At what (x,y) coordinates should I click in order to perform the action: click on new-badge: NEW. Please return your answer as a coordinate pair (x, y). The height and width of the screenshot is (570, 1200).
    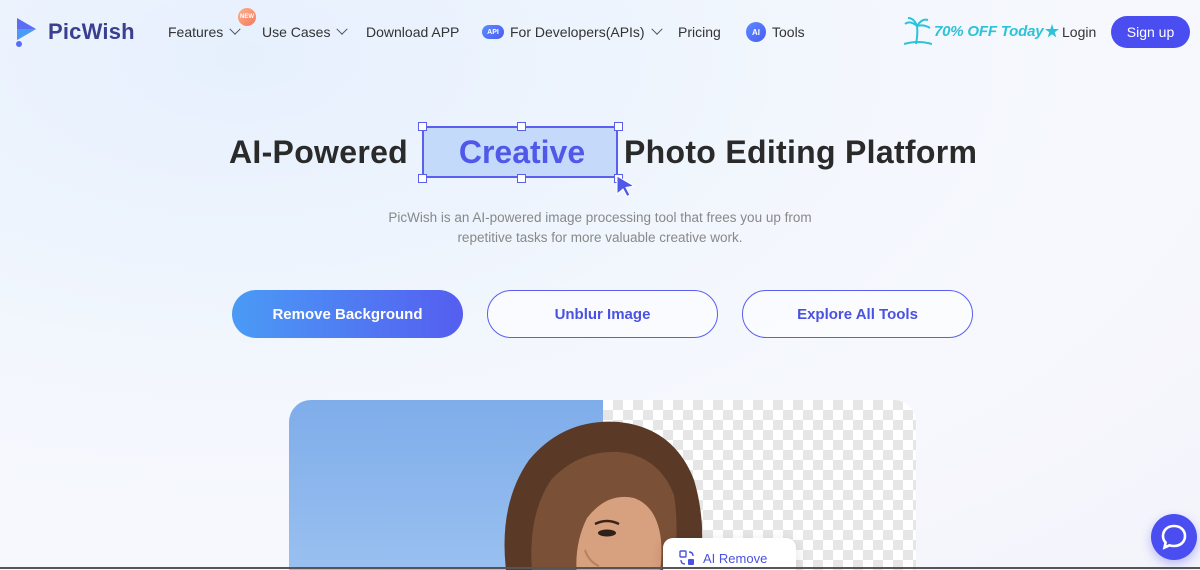
    Looking at the image, I should click on (247, 17).